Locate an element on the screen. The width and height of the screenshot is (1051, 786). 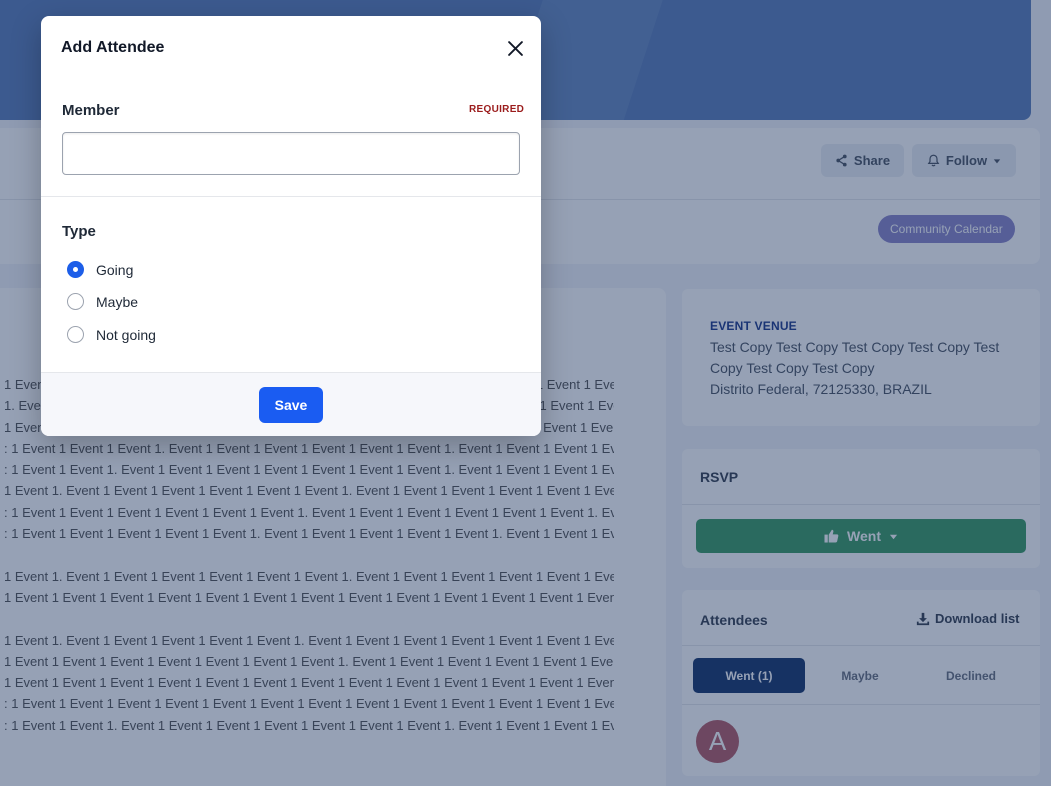
modal-footer: Save is located at coordinates (291, 404).